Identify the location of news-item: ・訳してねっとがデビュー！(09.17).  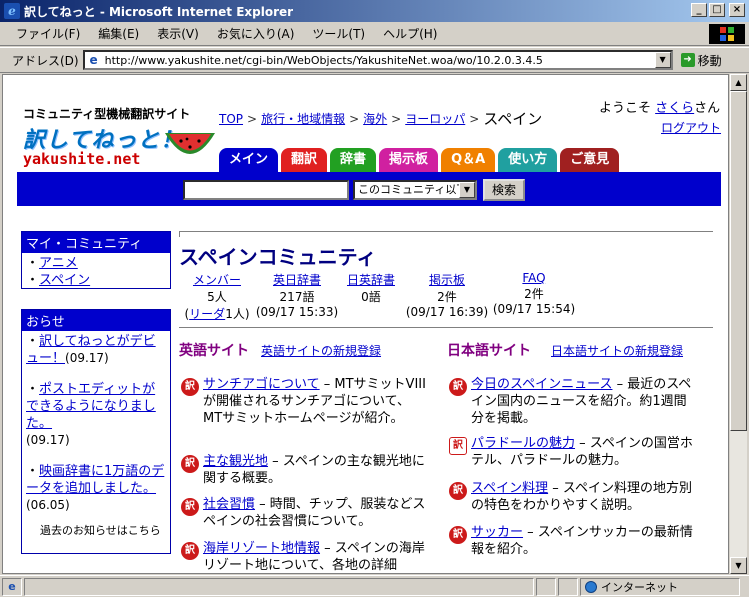
(91, 350).